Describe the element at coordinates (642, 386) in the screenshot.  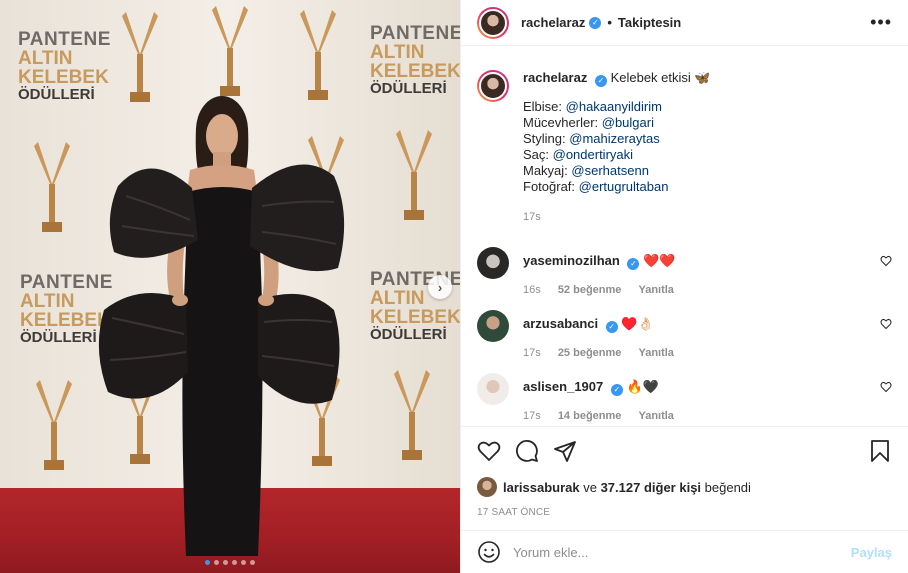
I see `comment-text: 🔥🖤` at that location.